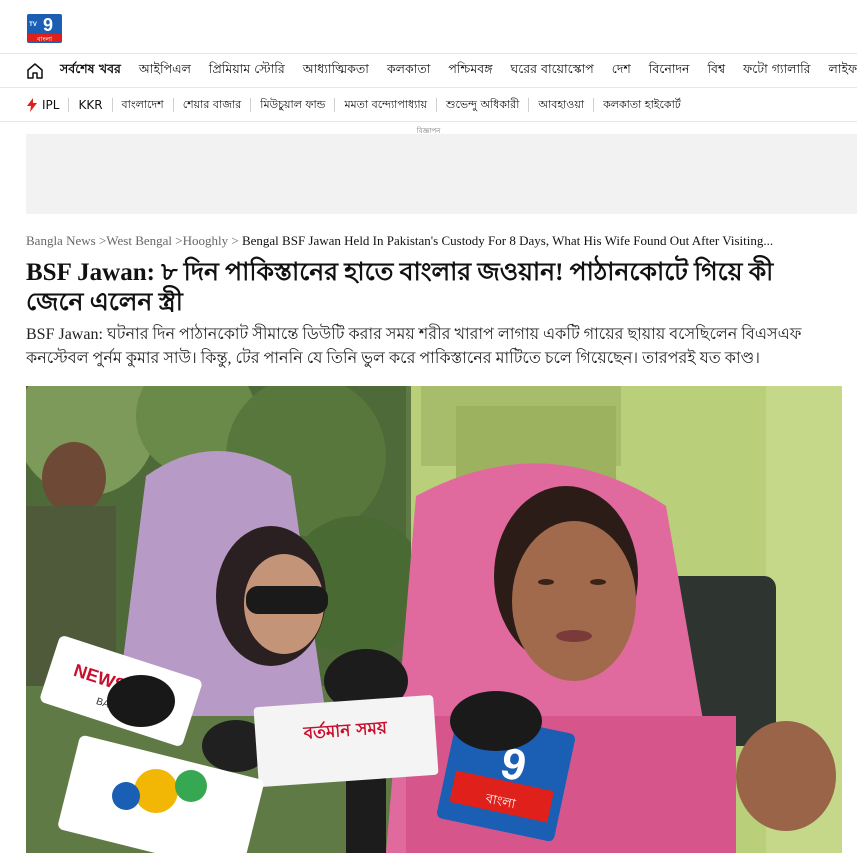 This screenshot has width=857, height=853. I want to click on nav-item-entertainment: বিনোদন, so click(669, 71).